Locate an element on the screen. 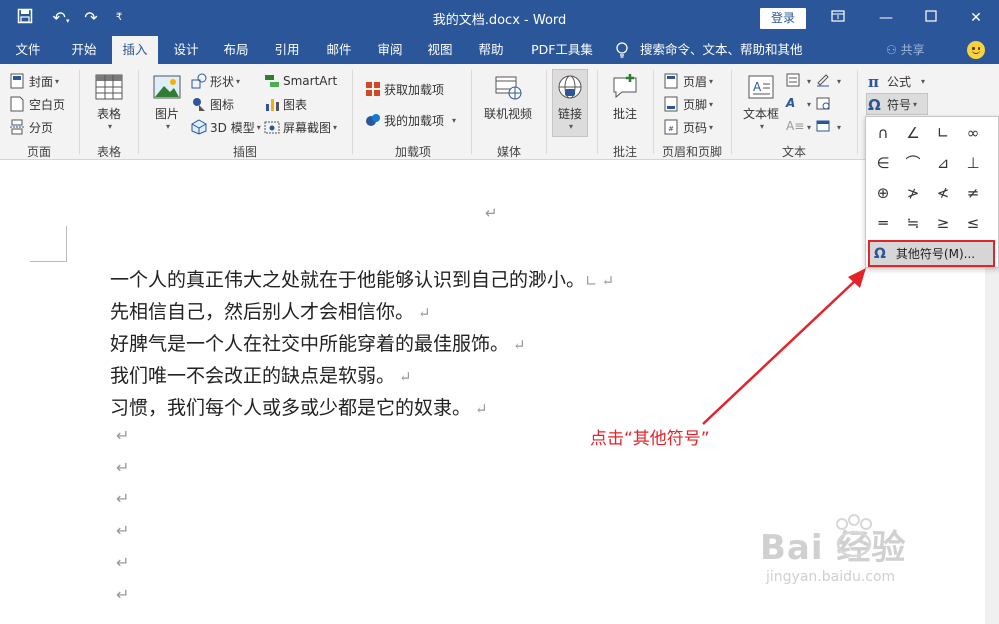 Image resolution: width=999 pixels, height=624 pixels. annotation-text: 点击“其他符号” is located at coordinates (650, 439).